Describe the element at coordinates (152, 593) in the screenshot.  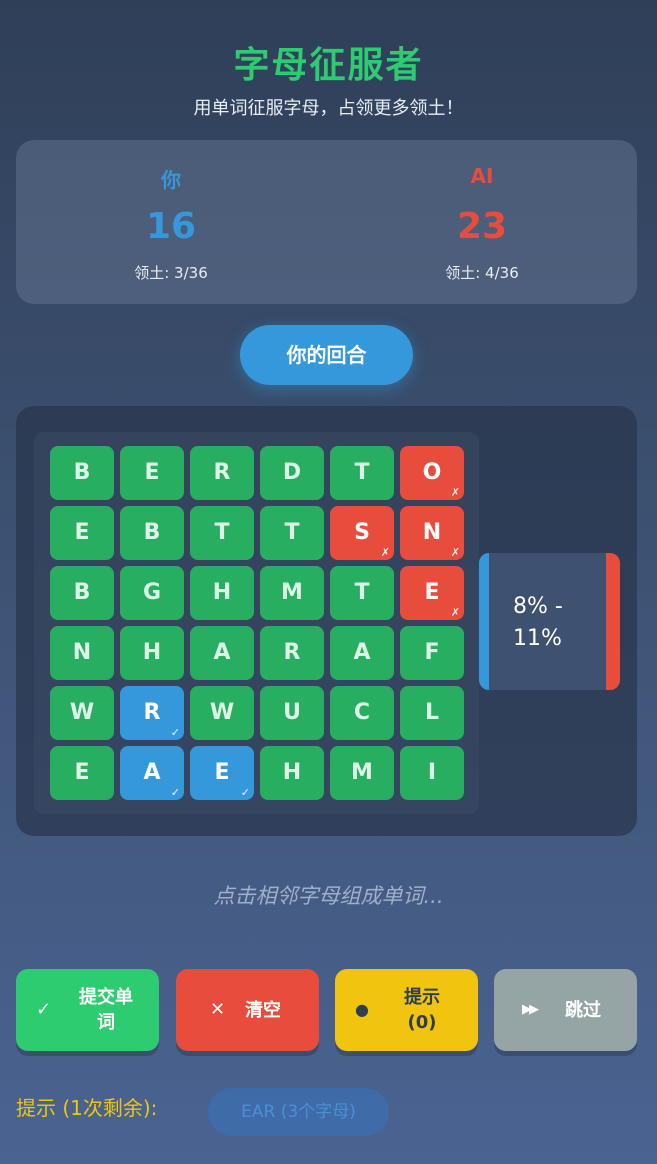
I see `letter-tile-r3c2: G` at that location.